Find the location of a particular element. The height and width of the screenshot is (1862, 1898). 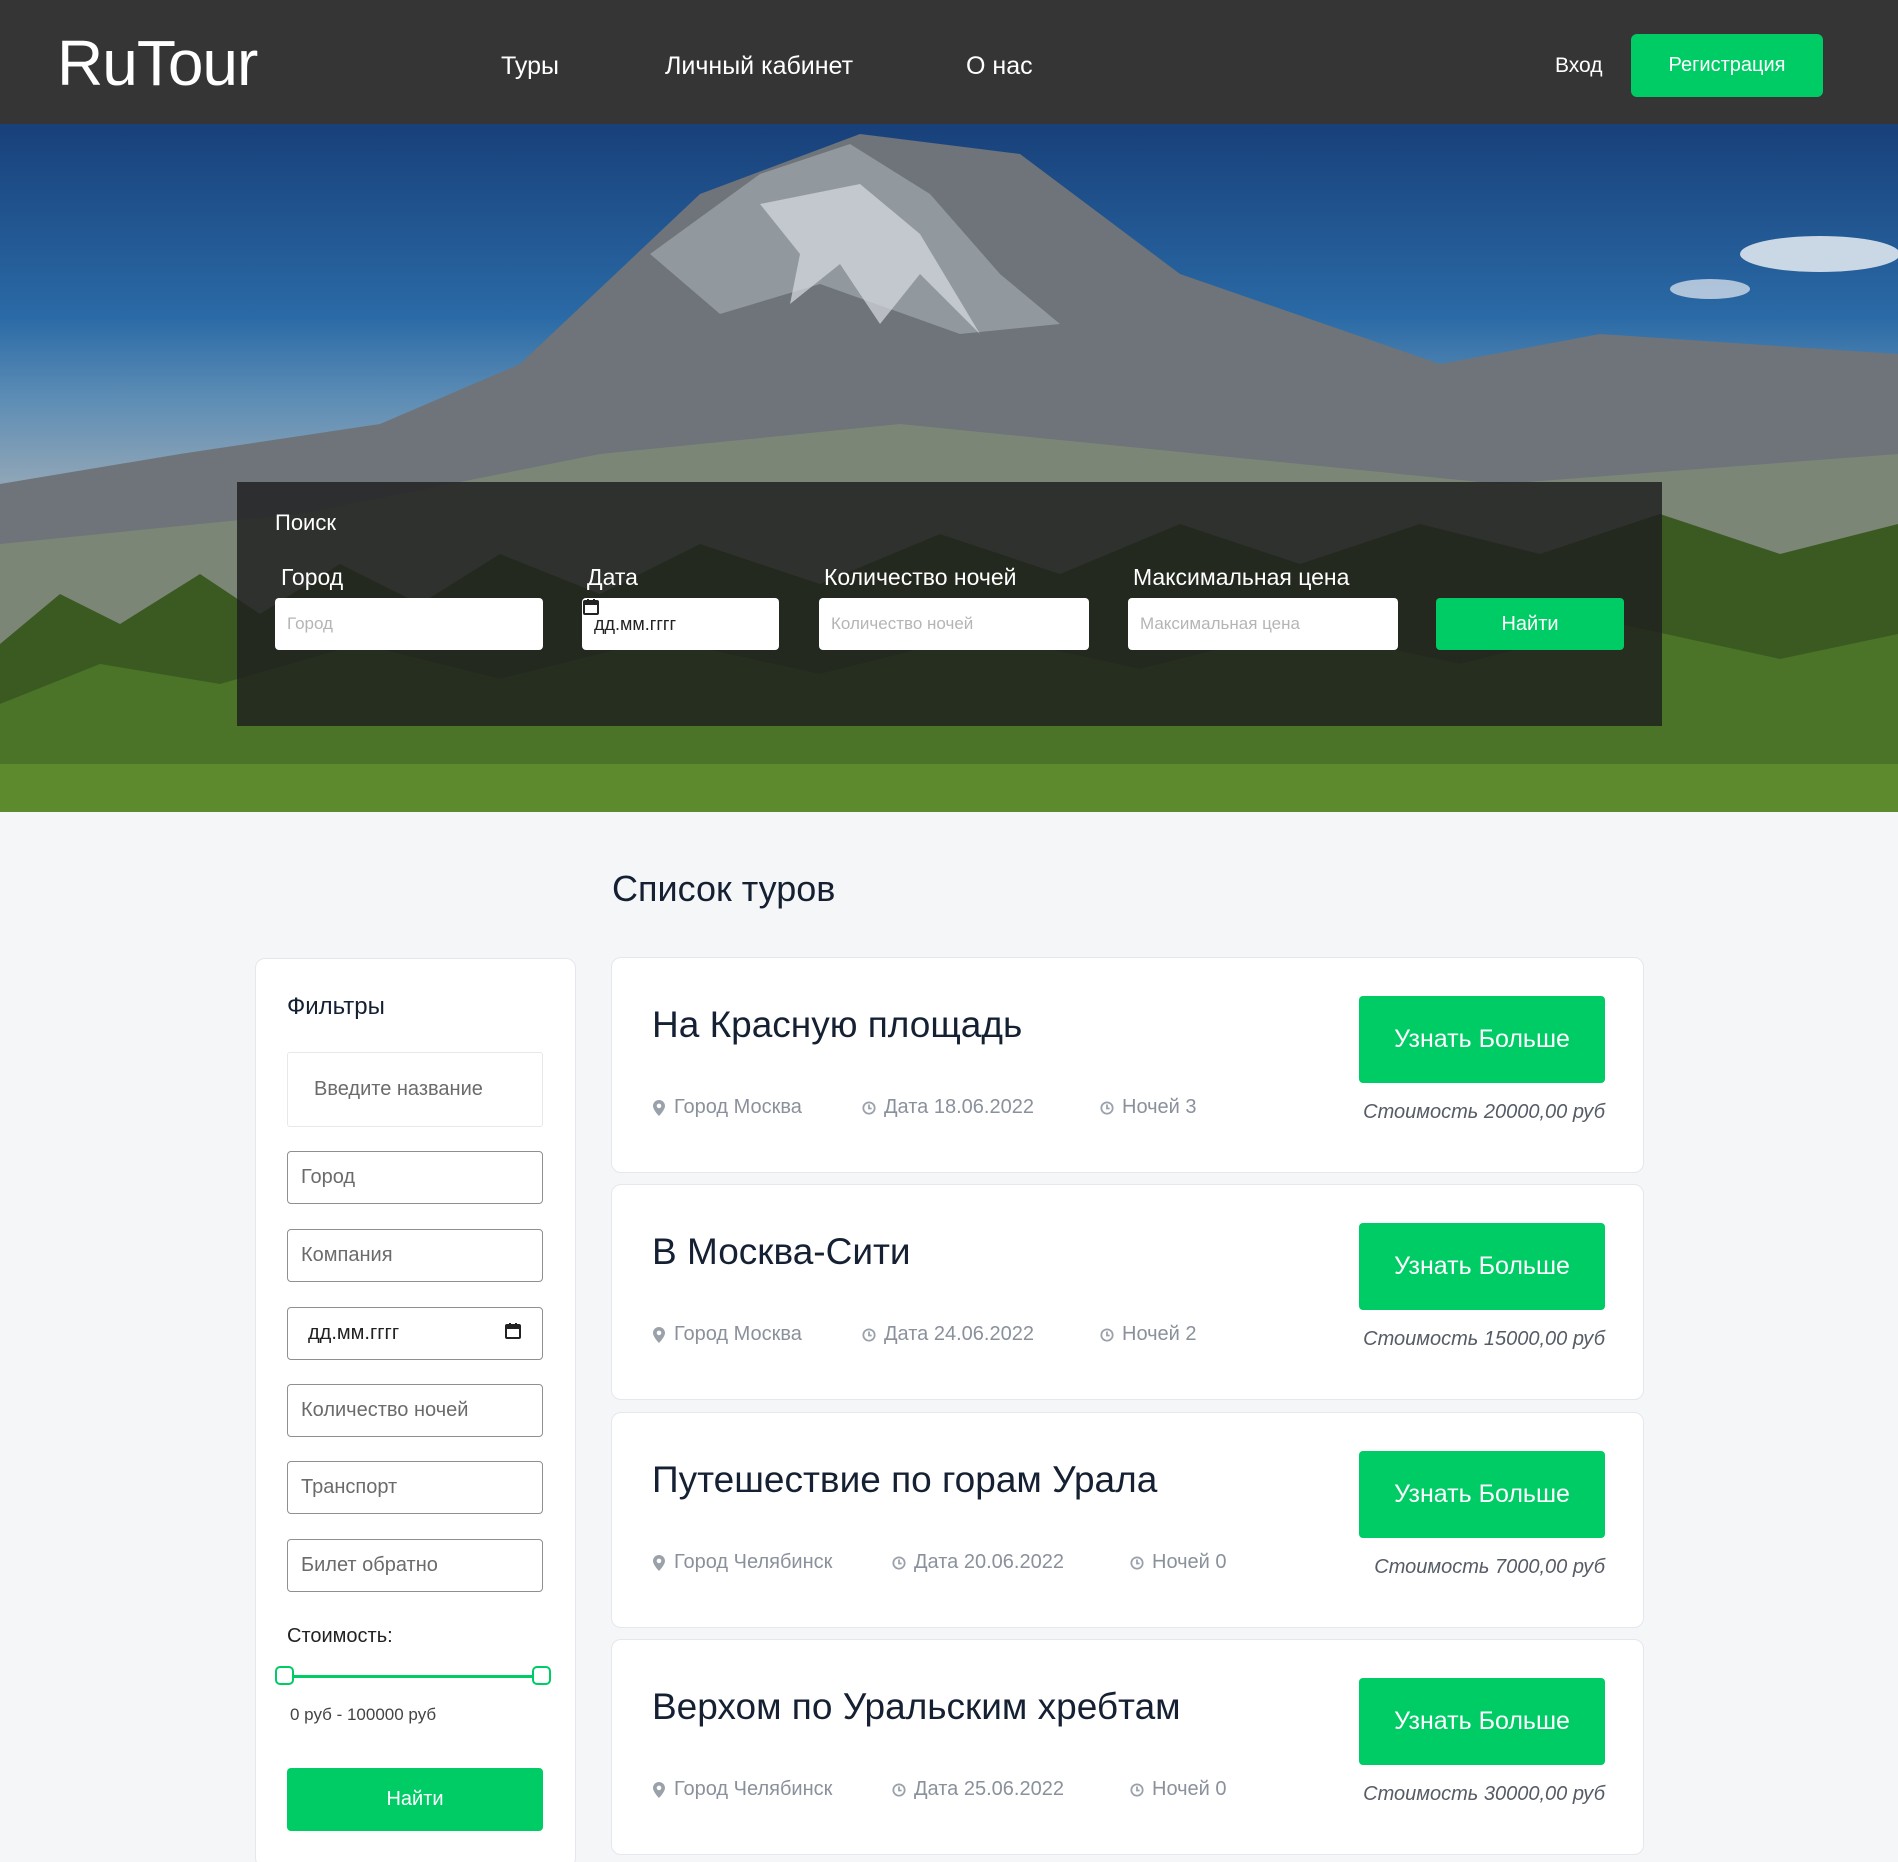

tours-section-title: Список туров is located at coordinates (724, 888).